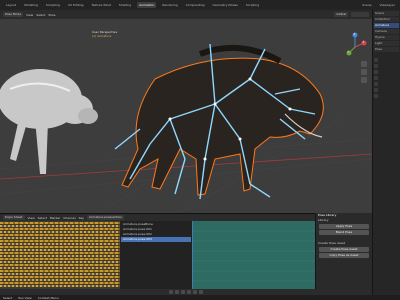 This screenshot has width=400, height=300. Describe the element at coordinates (376, 84) in the screenshot. I see `bone-properties-icon` at that location.